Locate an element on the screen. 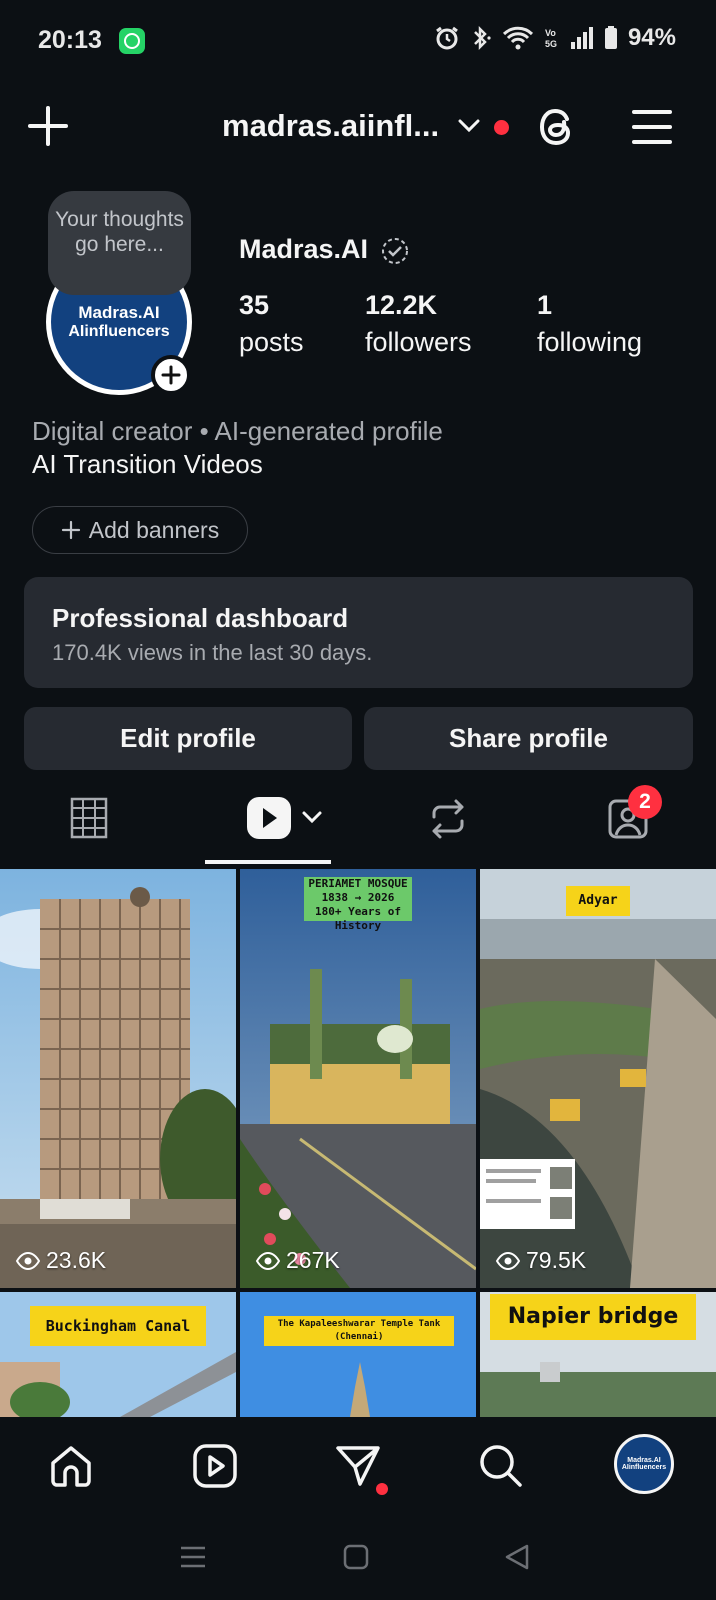  edit-profile-button: Edit profile is located at coordinates (188, 738).